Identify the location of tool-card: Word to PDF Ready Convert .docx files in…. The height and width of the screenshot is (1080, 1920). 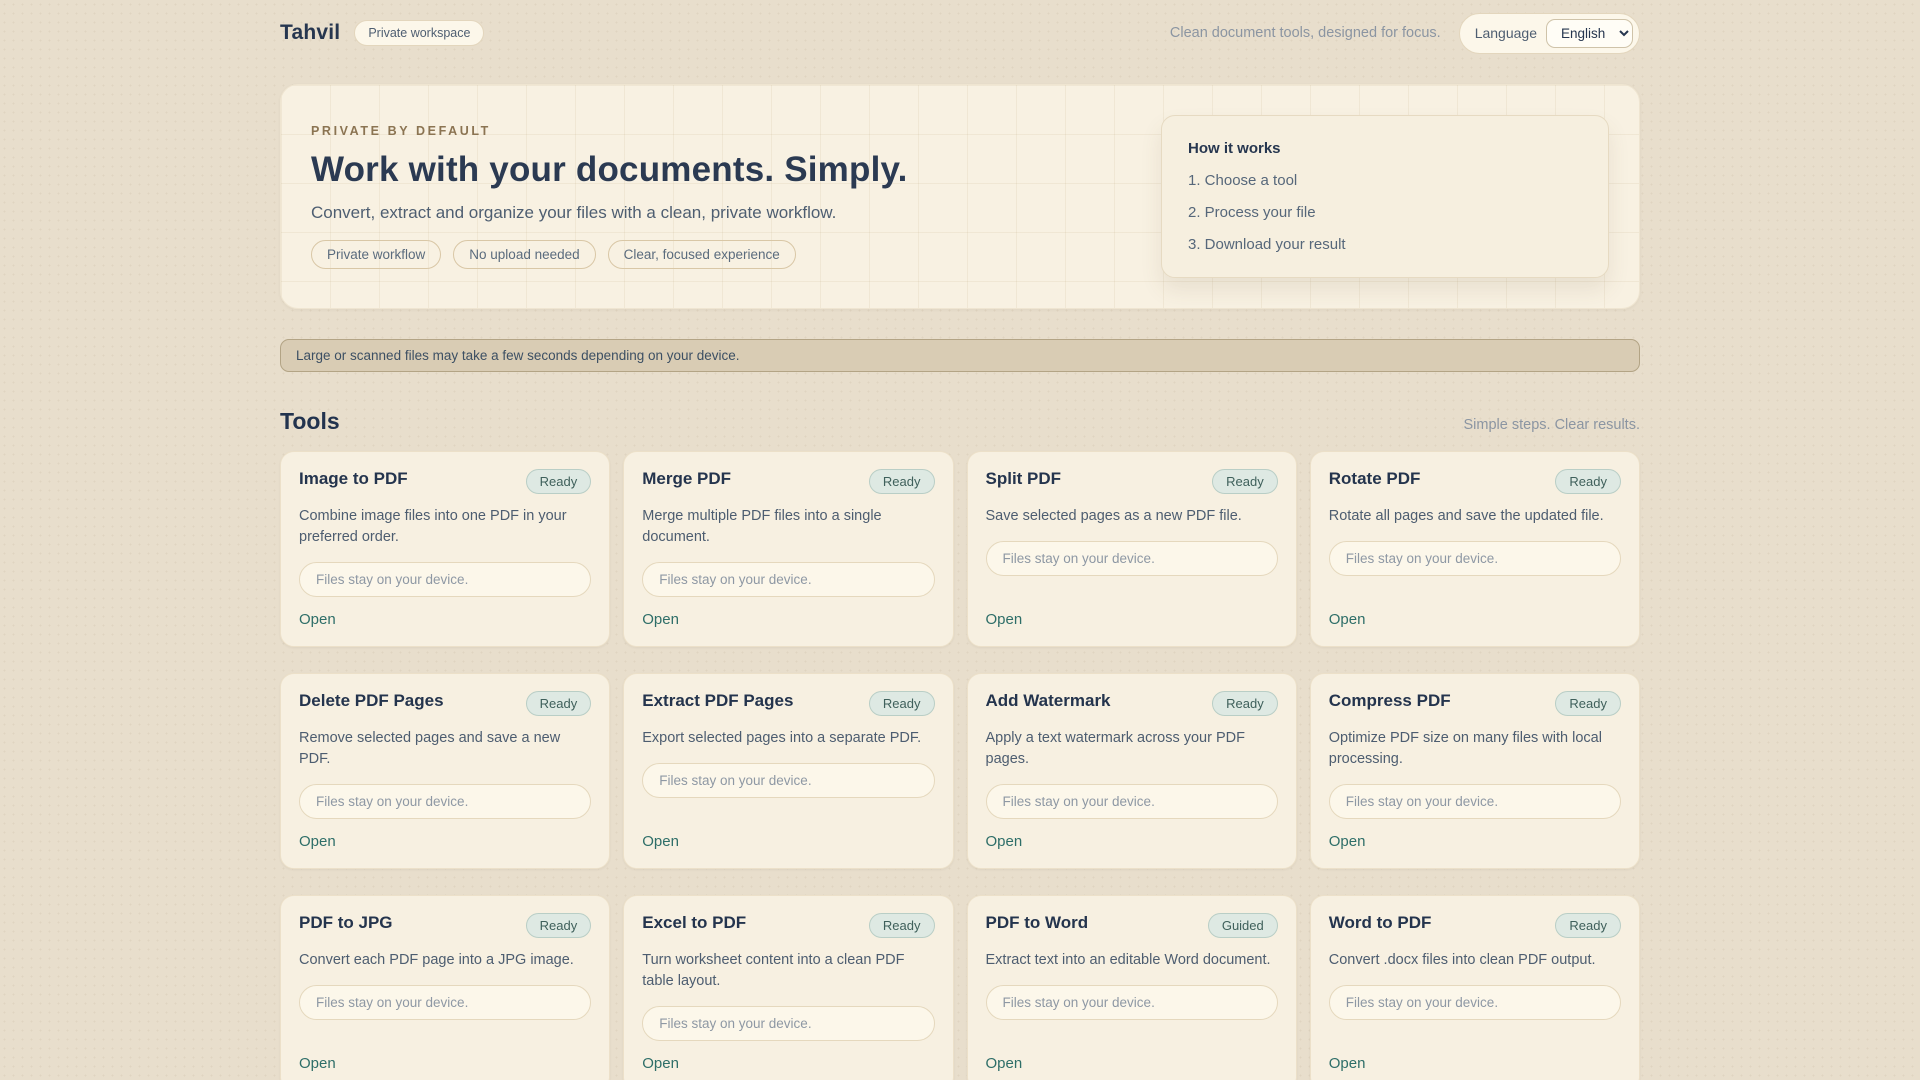
(1474, 987).